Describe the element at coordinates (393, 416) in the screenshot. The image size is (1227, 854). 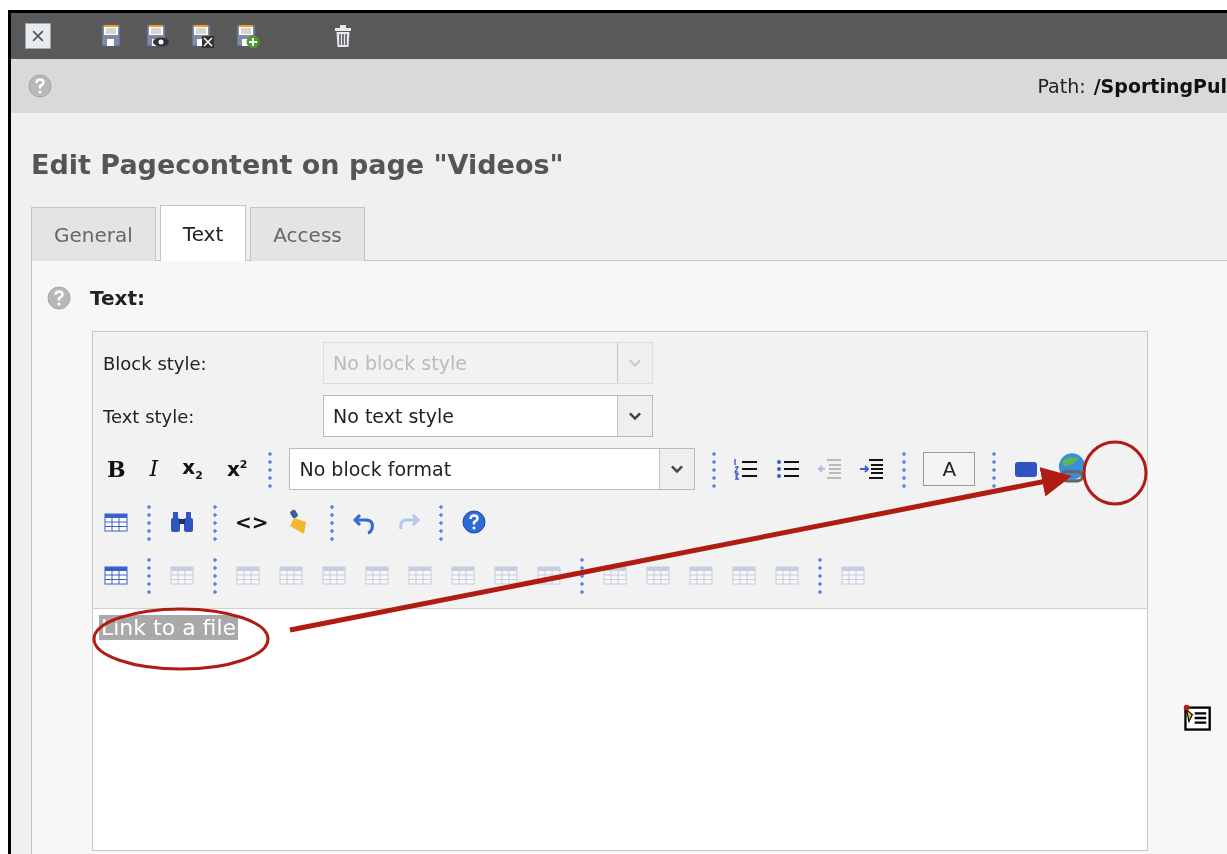
I see `dropdown-value: No text style` at that location.